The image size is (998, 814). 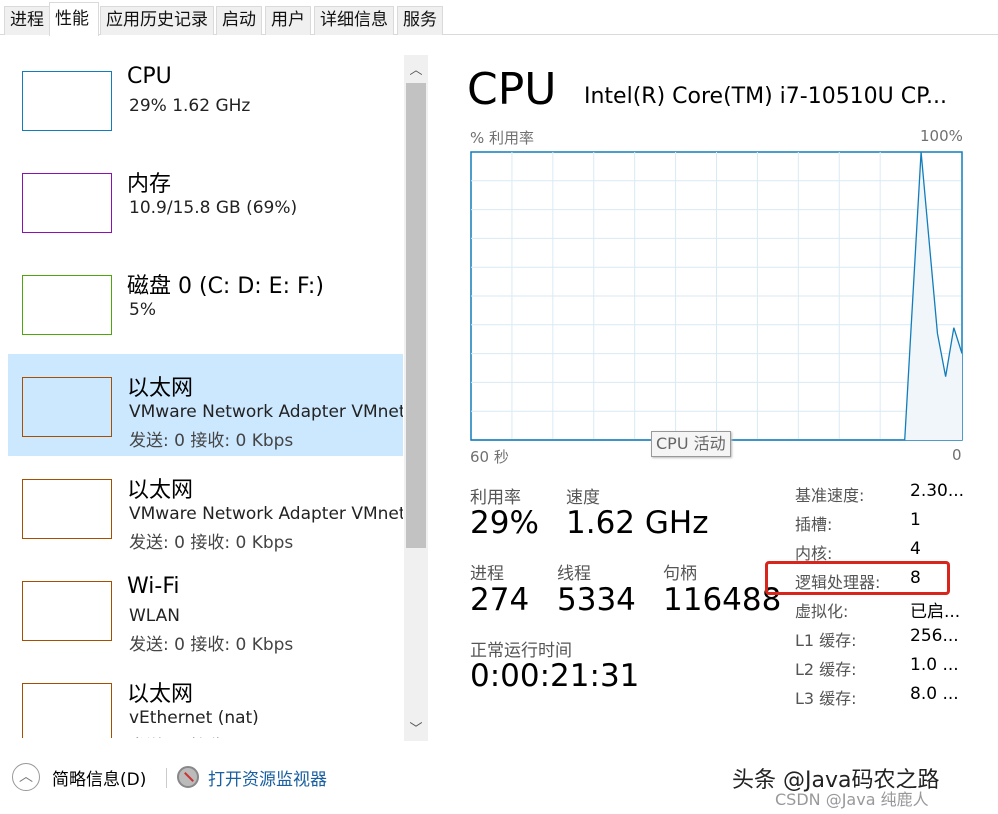 What do you see at coordinates (149, 76) in the screenshot?
I see `item-name: CPU` at bounding box center [149, 76].